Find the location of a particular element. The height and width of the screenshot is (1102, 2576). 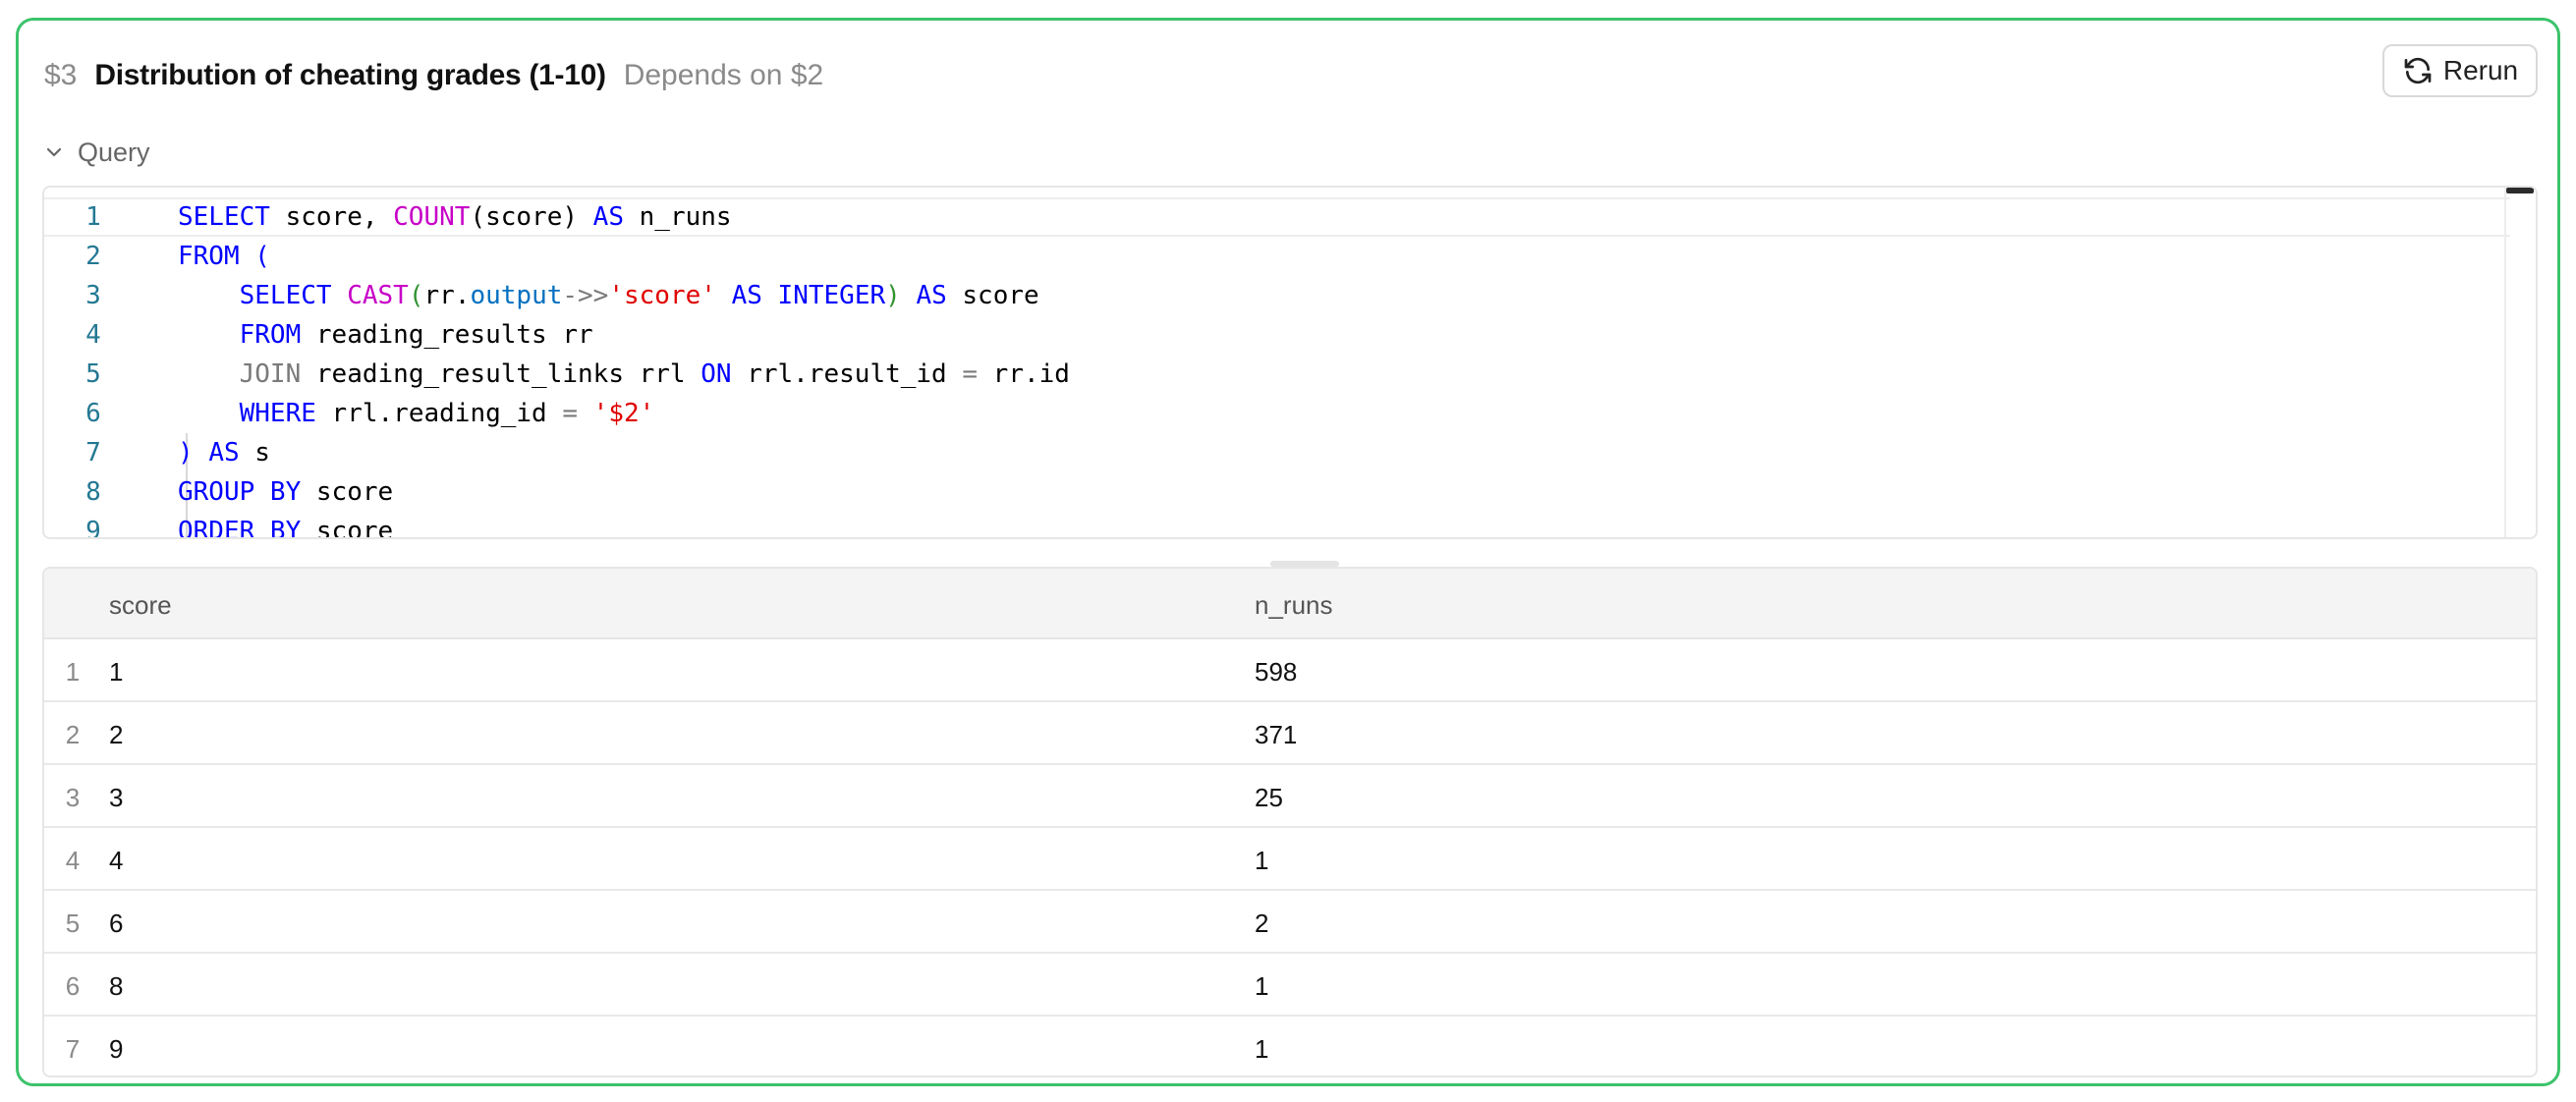

code-line: 8 GROUP BY score is located at coordinates (218, 492).